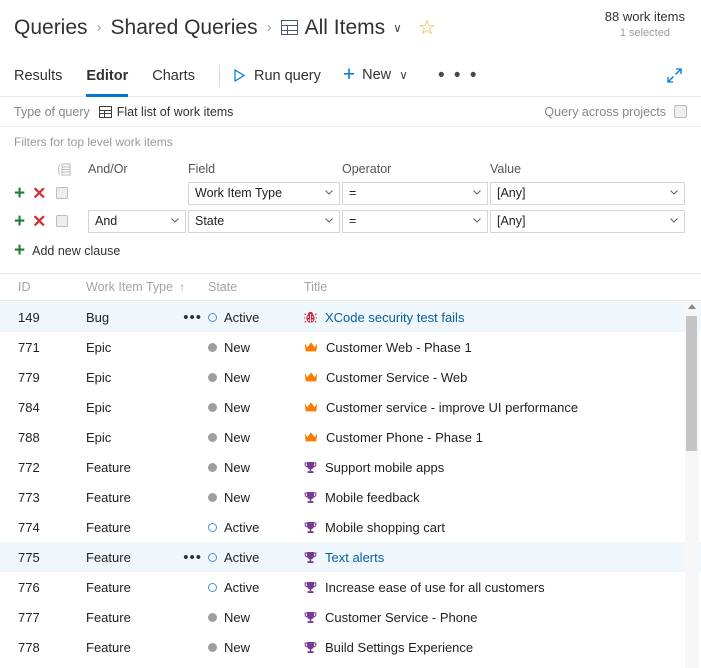 This screenshot has width=701, height=668. What do you see at coordinates (310, 317) in the screenshot?
I see `bug-icon` at bounding box center [310, 317].